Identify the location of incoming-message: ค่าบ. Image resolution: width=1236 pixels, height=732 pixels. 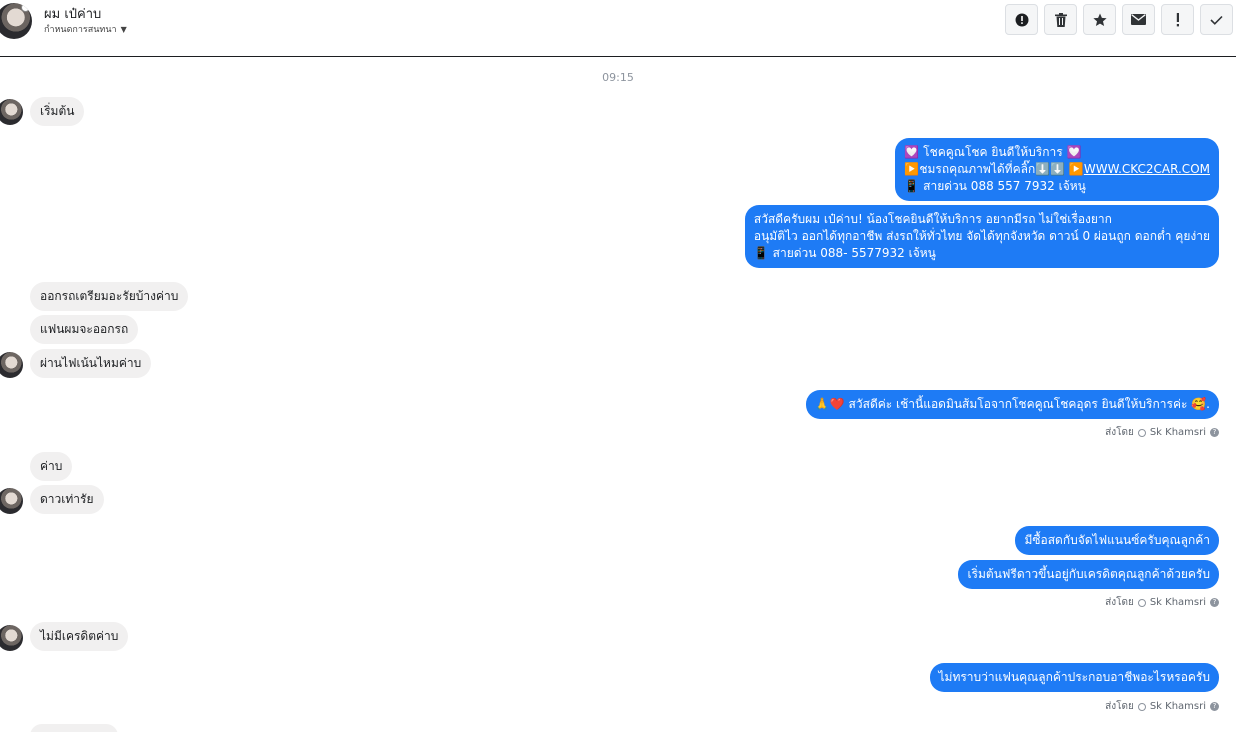
(51, 466).